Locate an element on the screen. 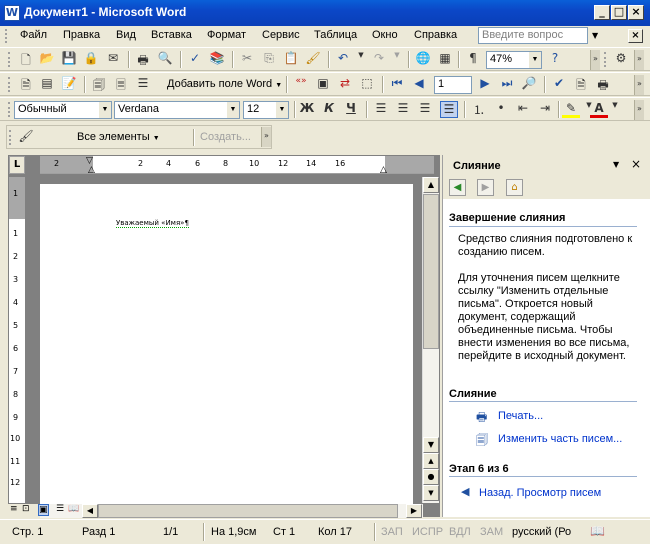 This screenshot has width=650, height=544. menu-insert: Вставка is located at coordinates (171, 35).